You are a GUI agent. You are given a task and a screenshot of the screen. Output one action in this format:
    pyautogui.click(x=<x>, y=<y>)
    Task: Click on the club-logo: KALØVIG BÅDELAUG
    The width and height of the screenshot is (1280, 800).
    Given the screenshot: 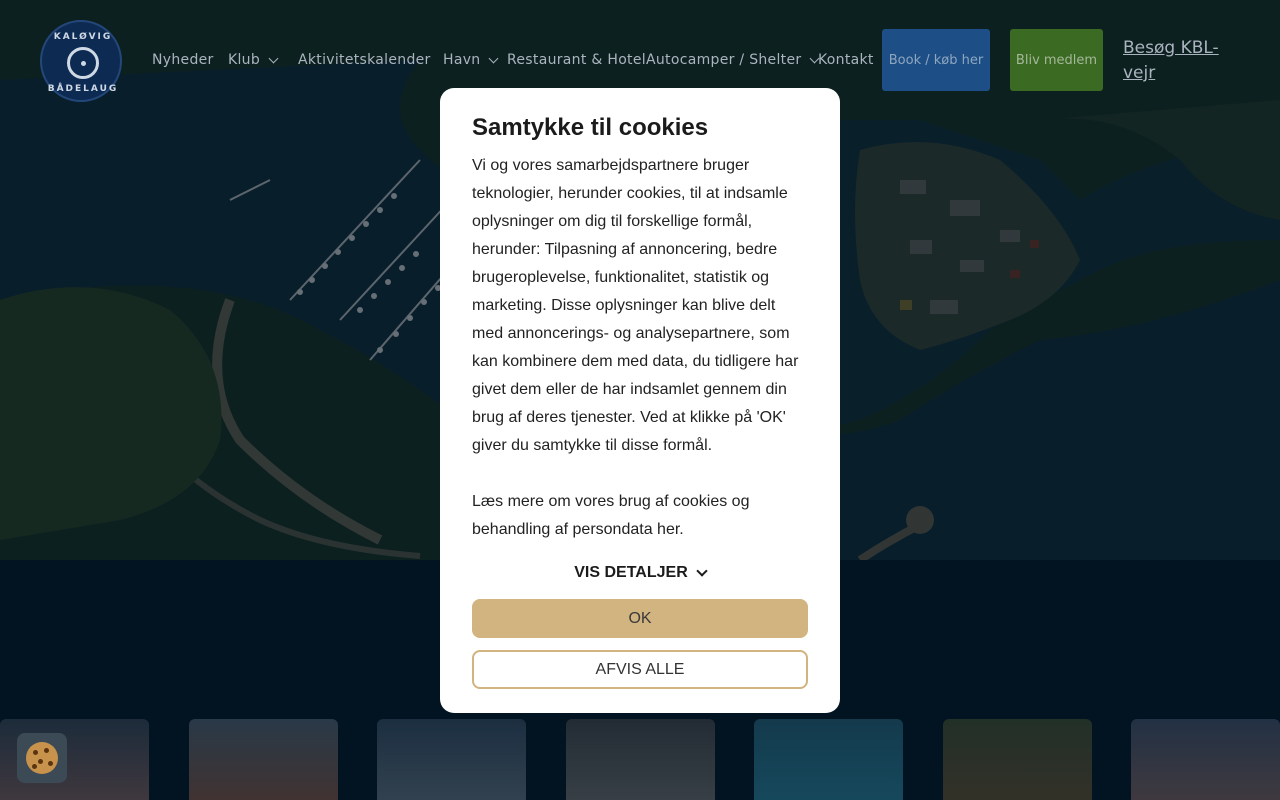 What is the action you would take?
    pyautogui.click(x=81, y=61)
    